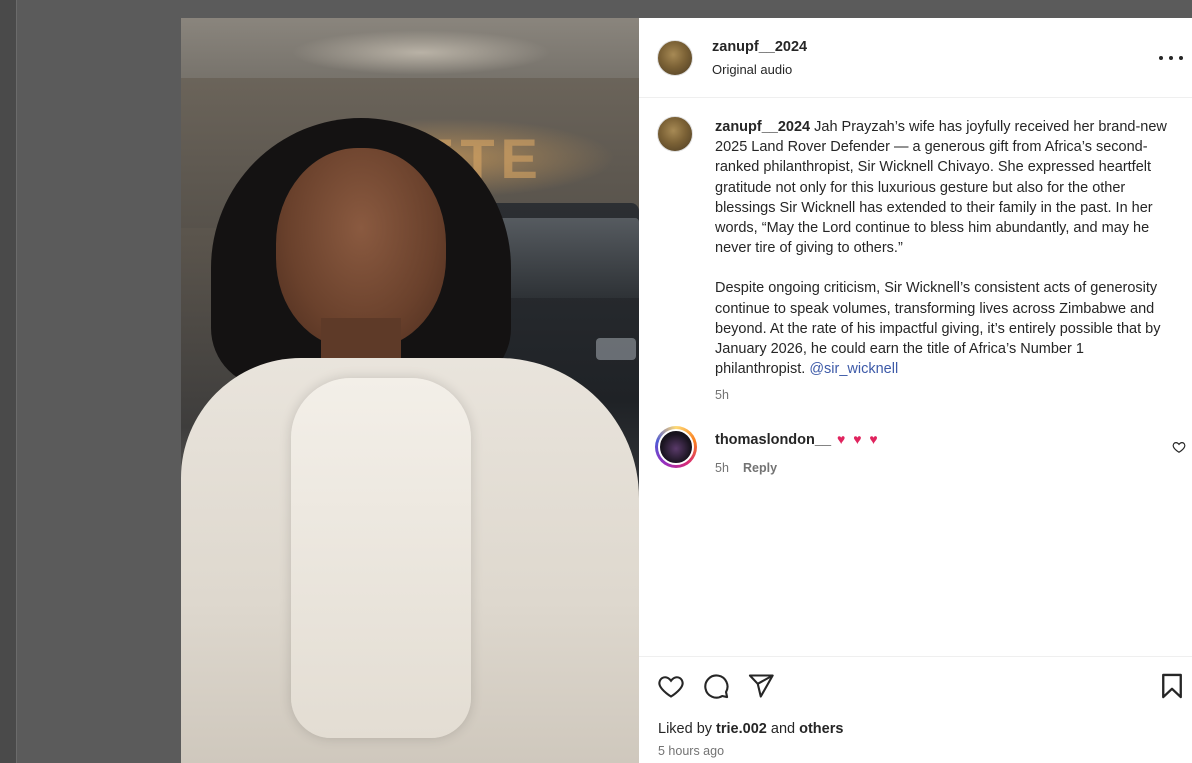  What do you see at coordinates (752, 69) in the screenshot?
I see `audio-label: Original audio` at bounding box center [752, 69].